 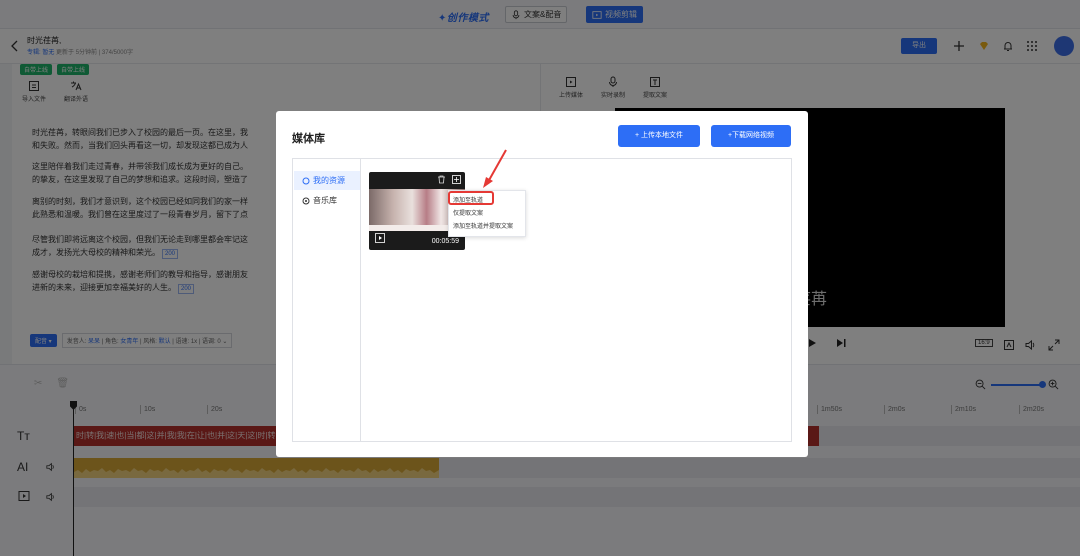 What do you see at coordinates (751, 136) in the screenshot?
I see `download-net-video-button: +下载网络视频` at bounding box center [751, 136].